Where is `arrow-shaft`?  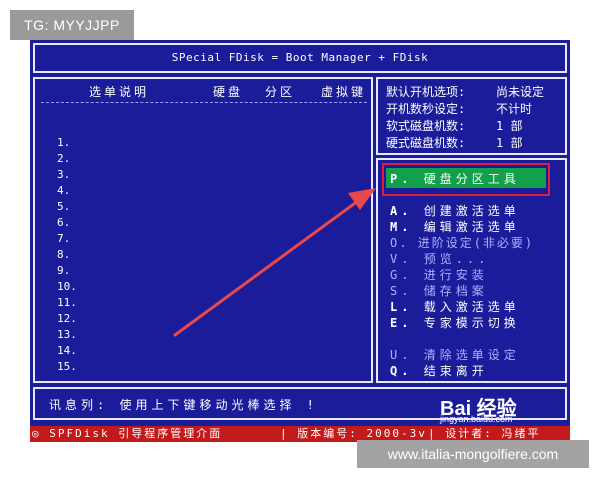 arrow-shaft is located at coordinates (268, 266).